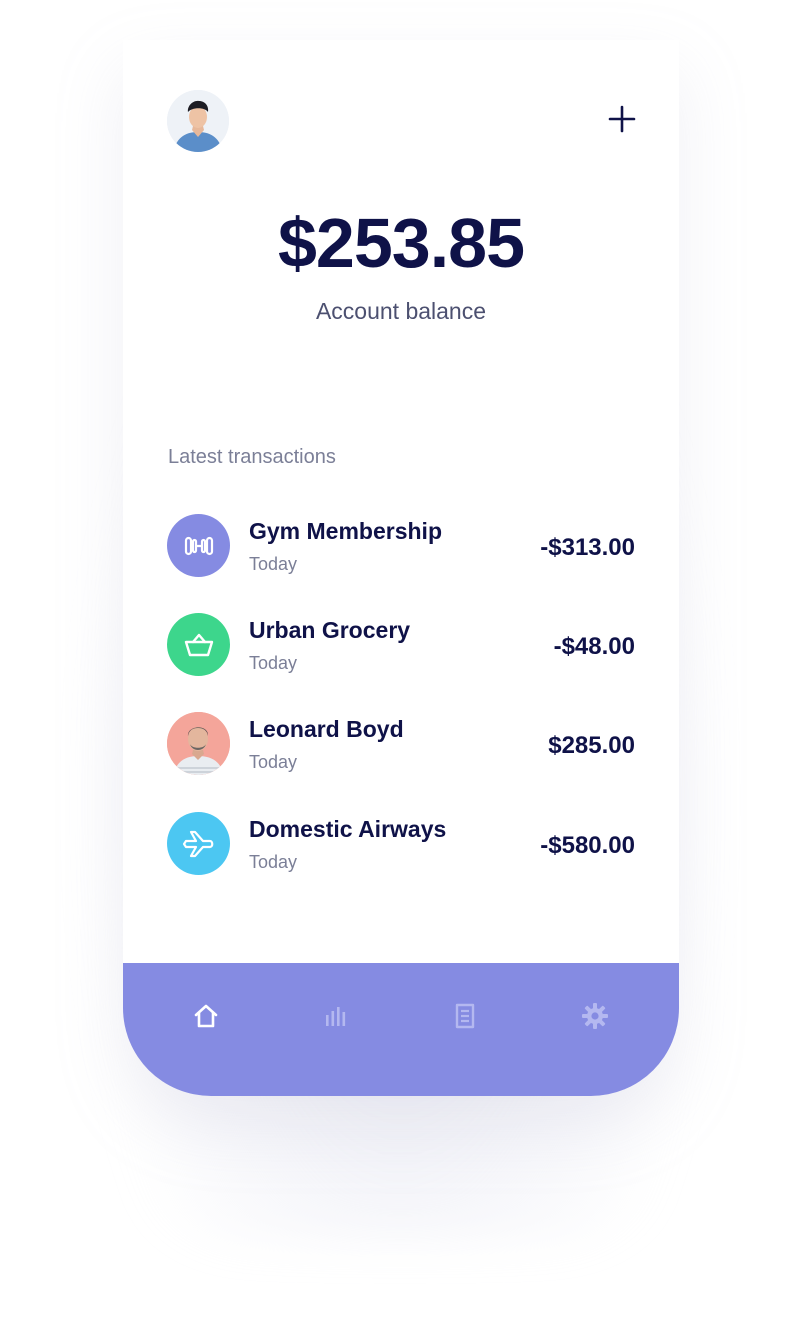 The image size is (800, 1334). What do you see at coordinates (401, 844) in the screenshot?
I see `transaction-item: Domestic Airways Today -$580.00` at bounding box center [401, 844].